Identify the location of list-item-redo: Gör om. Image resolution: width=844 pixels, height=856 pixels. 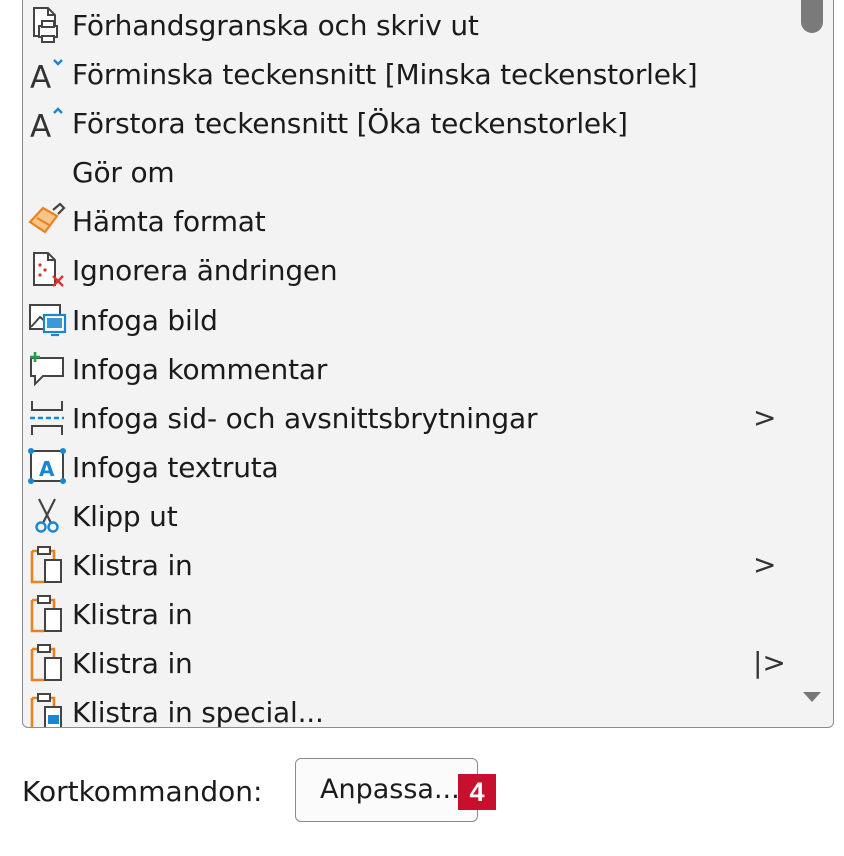
(406, 172).